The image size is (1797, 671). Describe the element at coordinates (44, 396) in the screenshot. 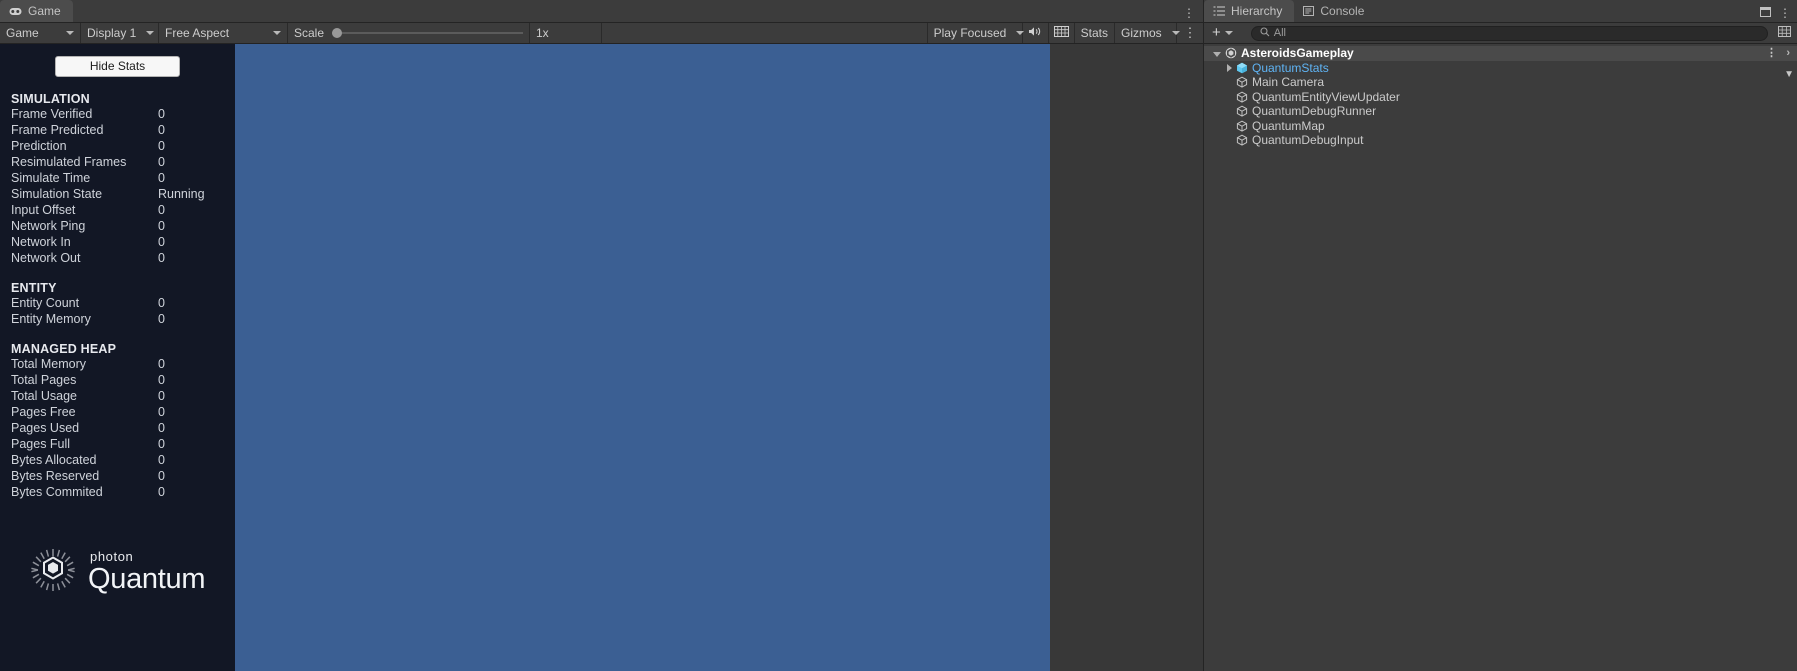

I see `stat-label: Total Usage` at that location.